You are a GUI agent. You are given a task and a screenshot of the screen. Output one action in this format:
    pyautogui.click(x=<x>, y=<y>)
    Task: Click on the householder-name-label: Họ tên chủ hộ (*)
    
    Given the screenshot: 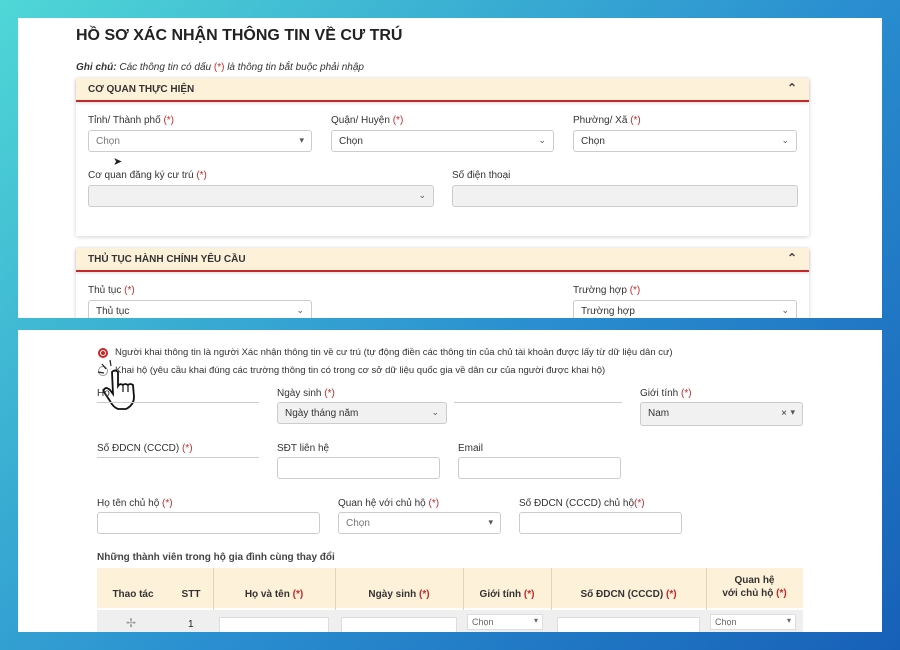 What is the action you would take?
    pyautogui.click(x=135, y=503)
    